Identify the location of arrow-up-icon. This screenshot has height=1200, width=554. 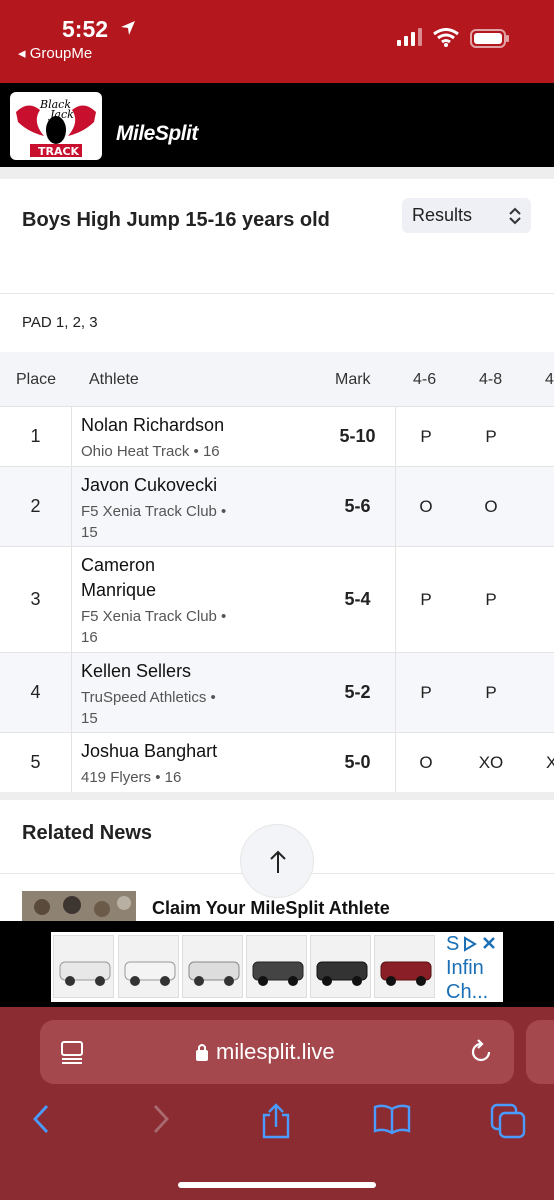
(278, 861).